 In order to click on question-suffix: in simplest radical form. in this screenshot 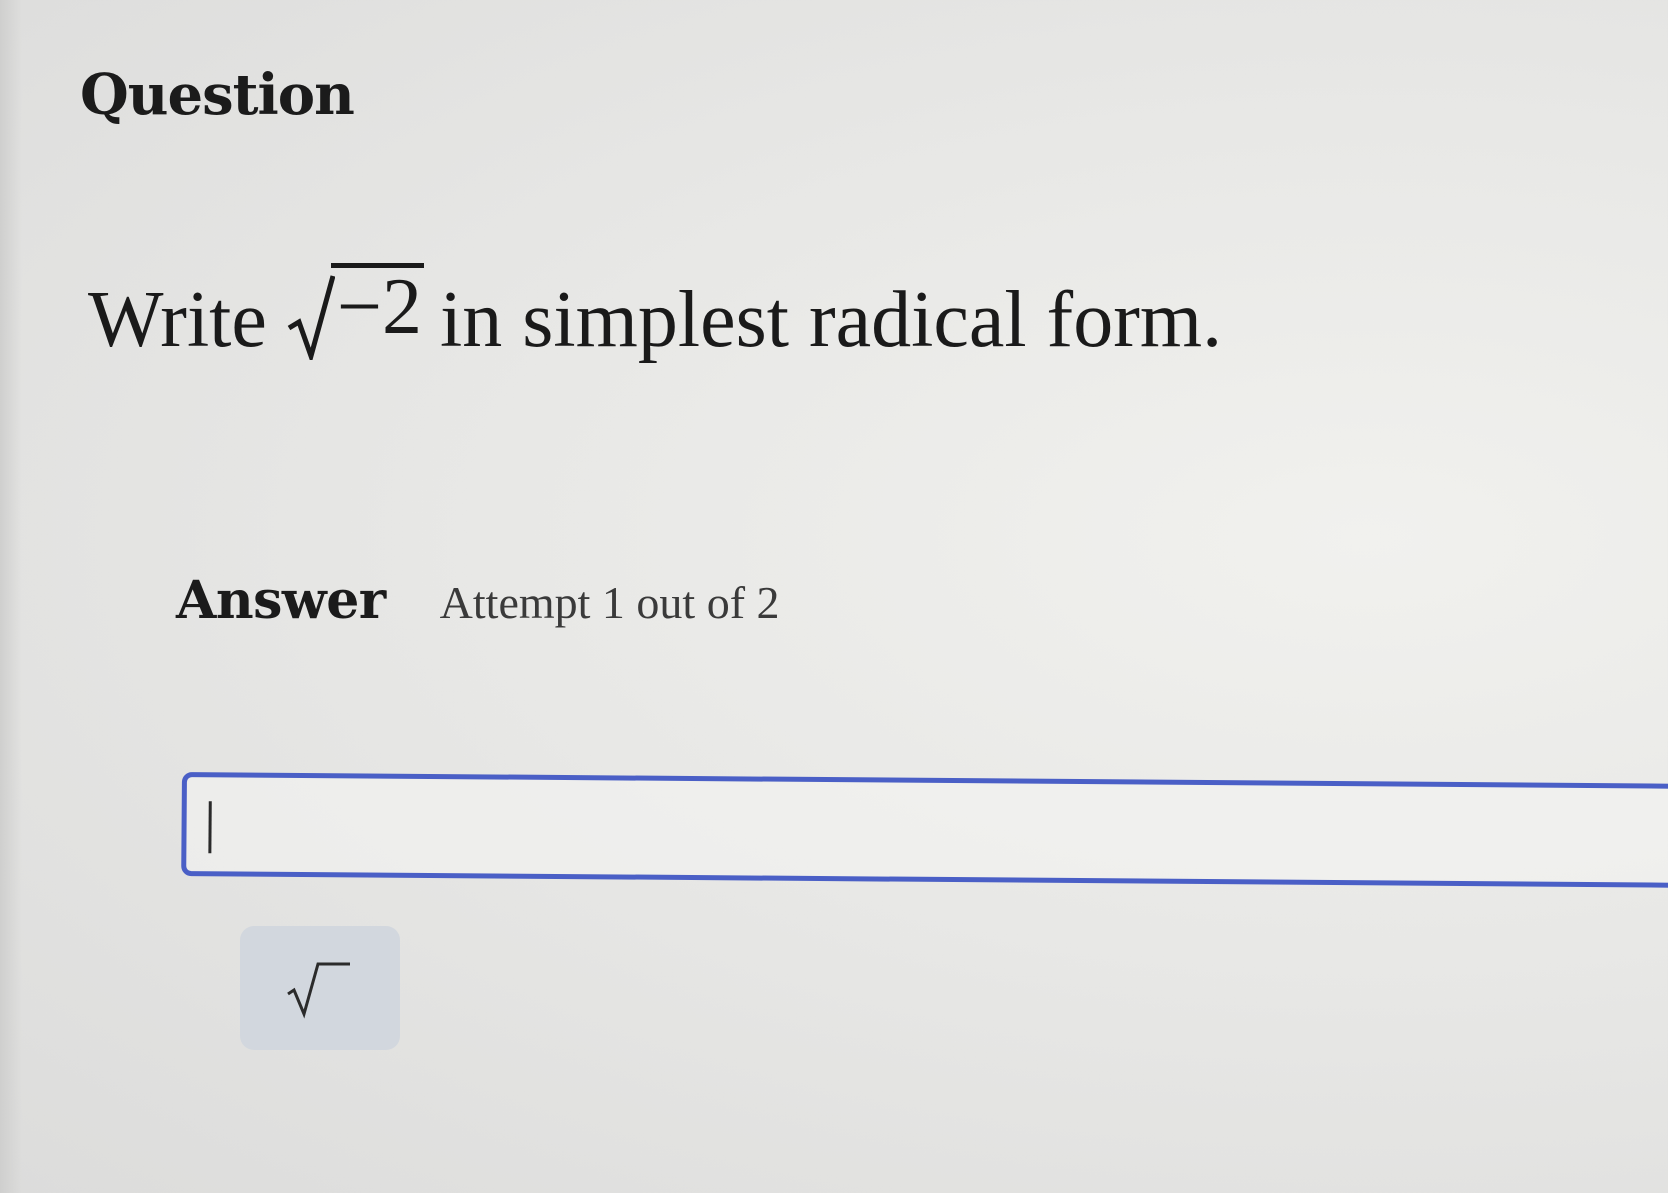, I will do `click(831, 320)`.